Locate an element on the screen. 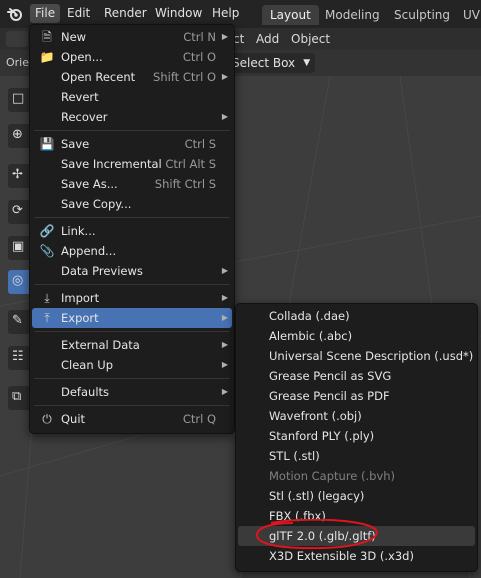 Image resolution: width=481 pixels, height=578 pixels. transform-icon: ◎ is located at coordinates (18, 280).